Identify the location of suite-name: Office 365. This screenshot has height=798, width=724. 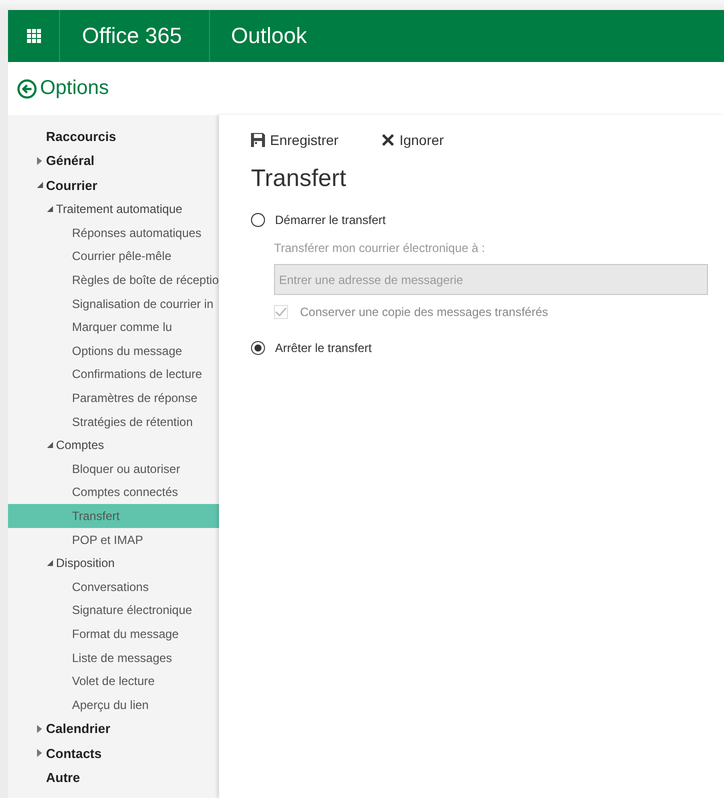
(132, 36).